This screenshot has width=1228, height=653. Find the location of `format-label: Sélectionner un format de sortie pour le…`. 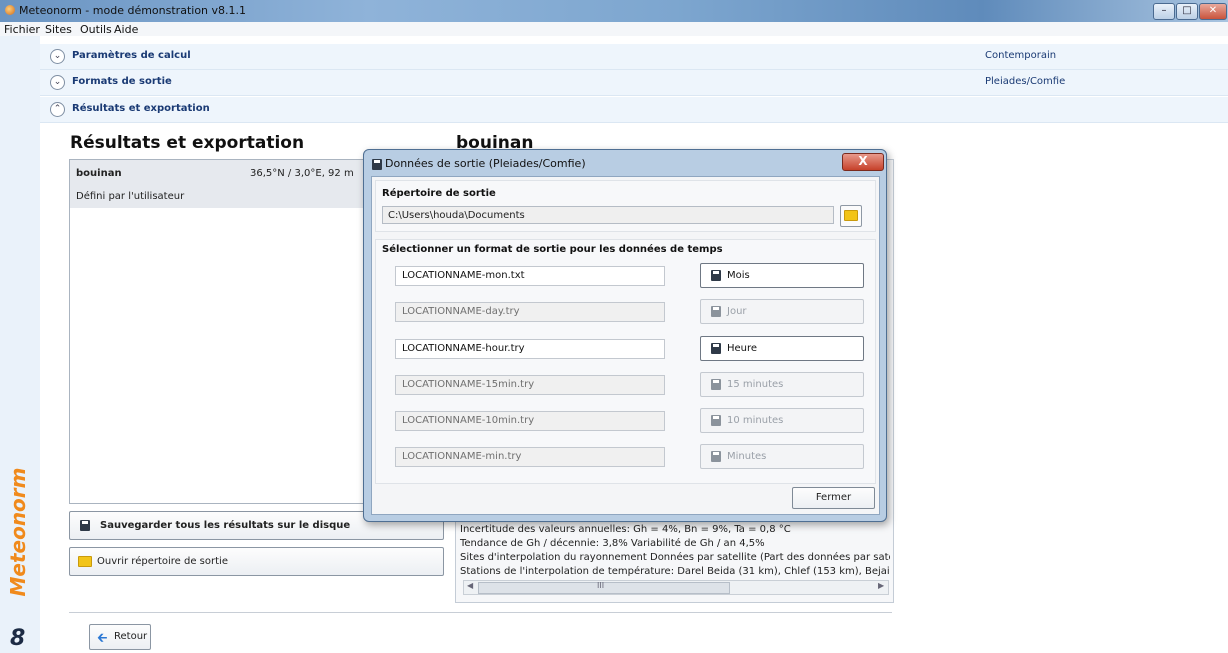

format-label: Sélectionner un format de sortie pour le… is located at coordinates (552, 249).